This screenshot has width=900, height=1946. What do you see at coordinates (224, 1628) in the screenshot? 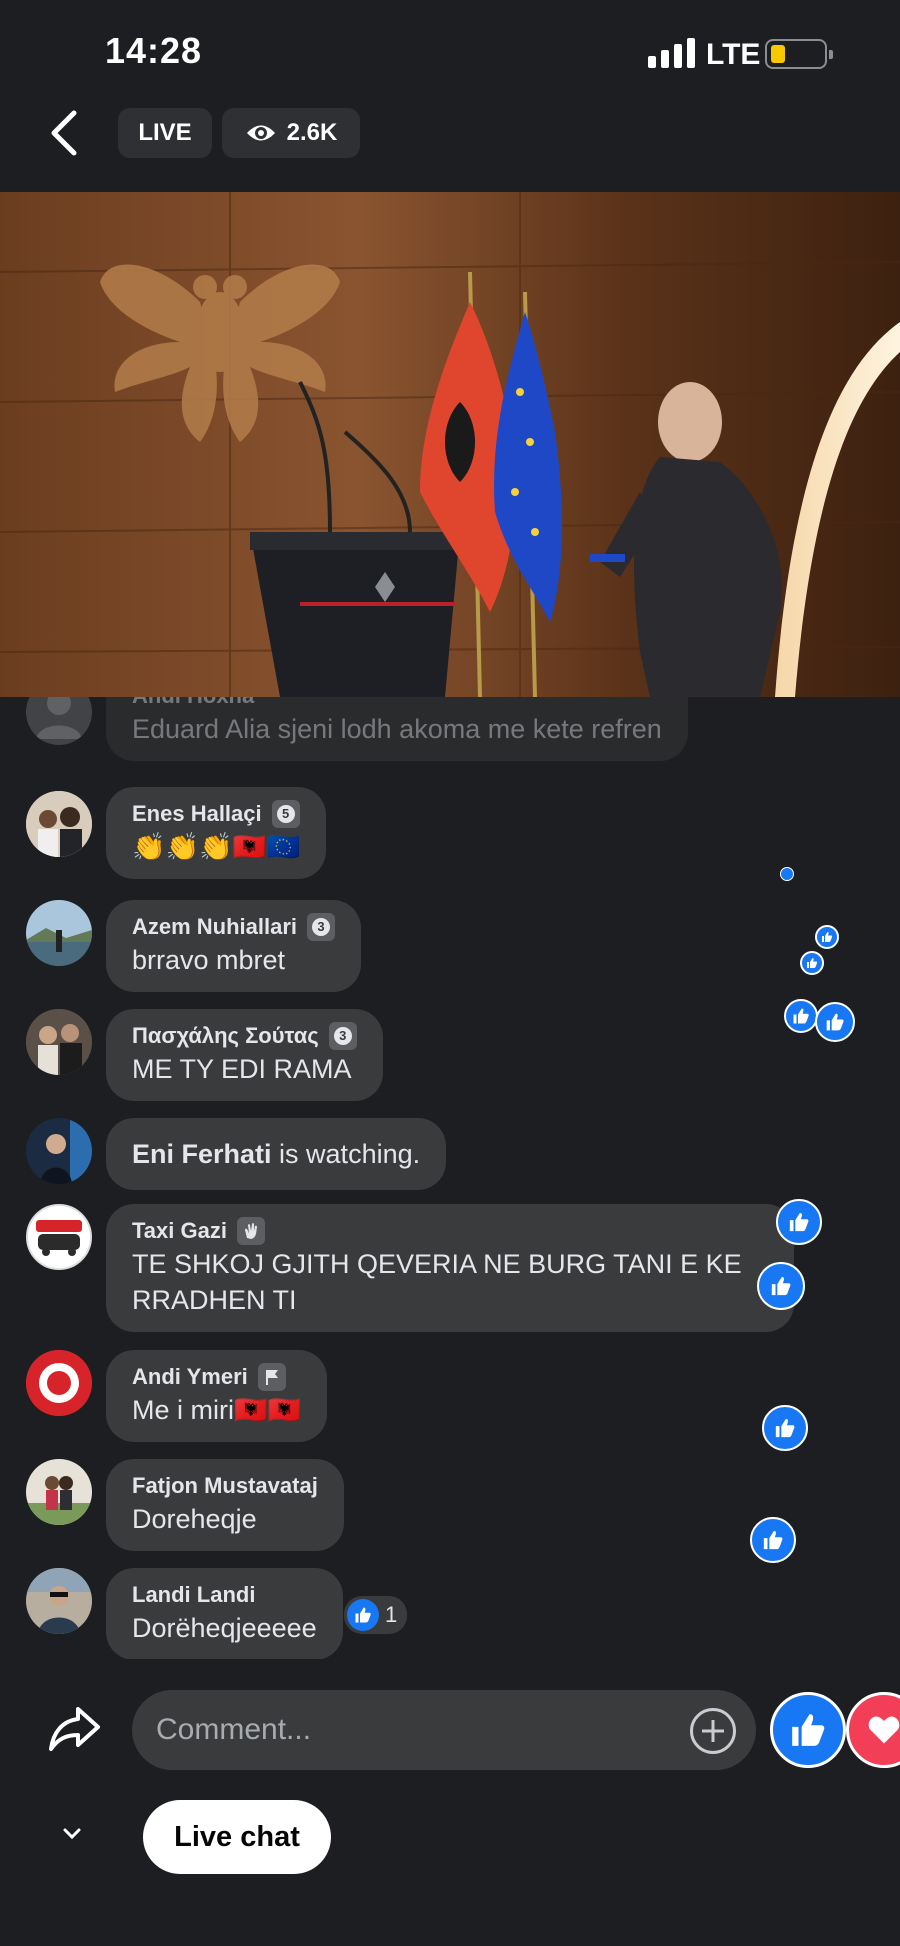
I see `comment-text: Dorëheqjeeeee` at bounding box center [224, 1628].